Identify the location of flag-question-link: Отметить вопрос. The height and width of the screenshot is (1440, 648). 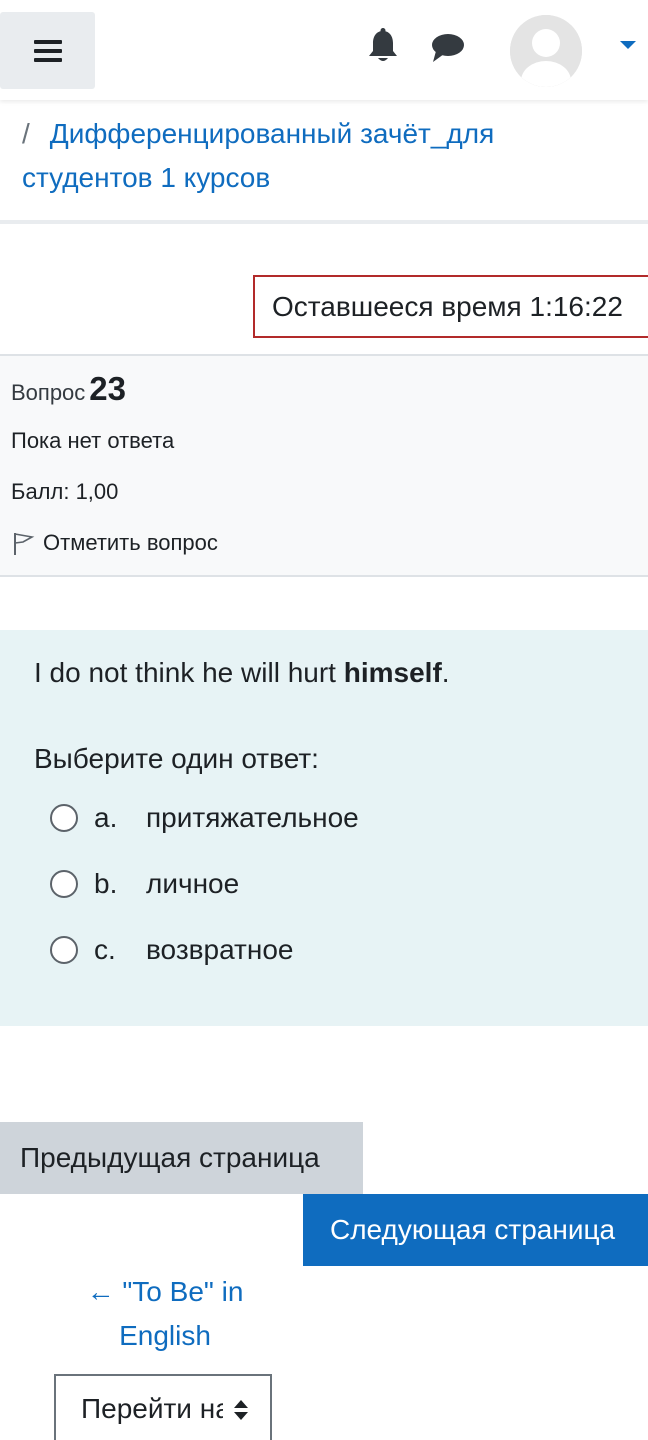
(114, 543).